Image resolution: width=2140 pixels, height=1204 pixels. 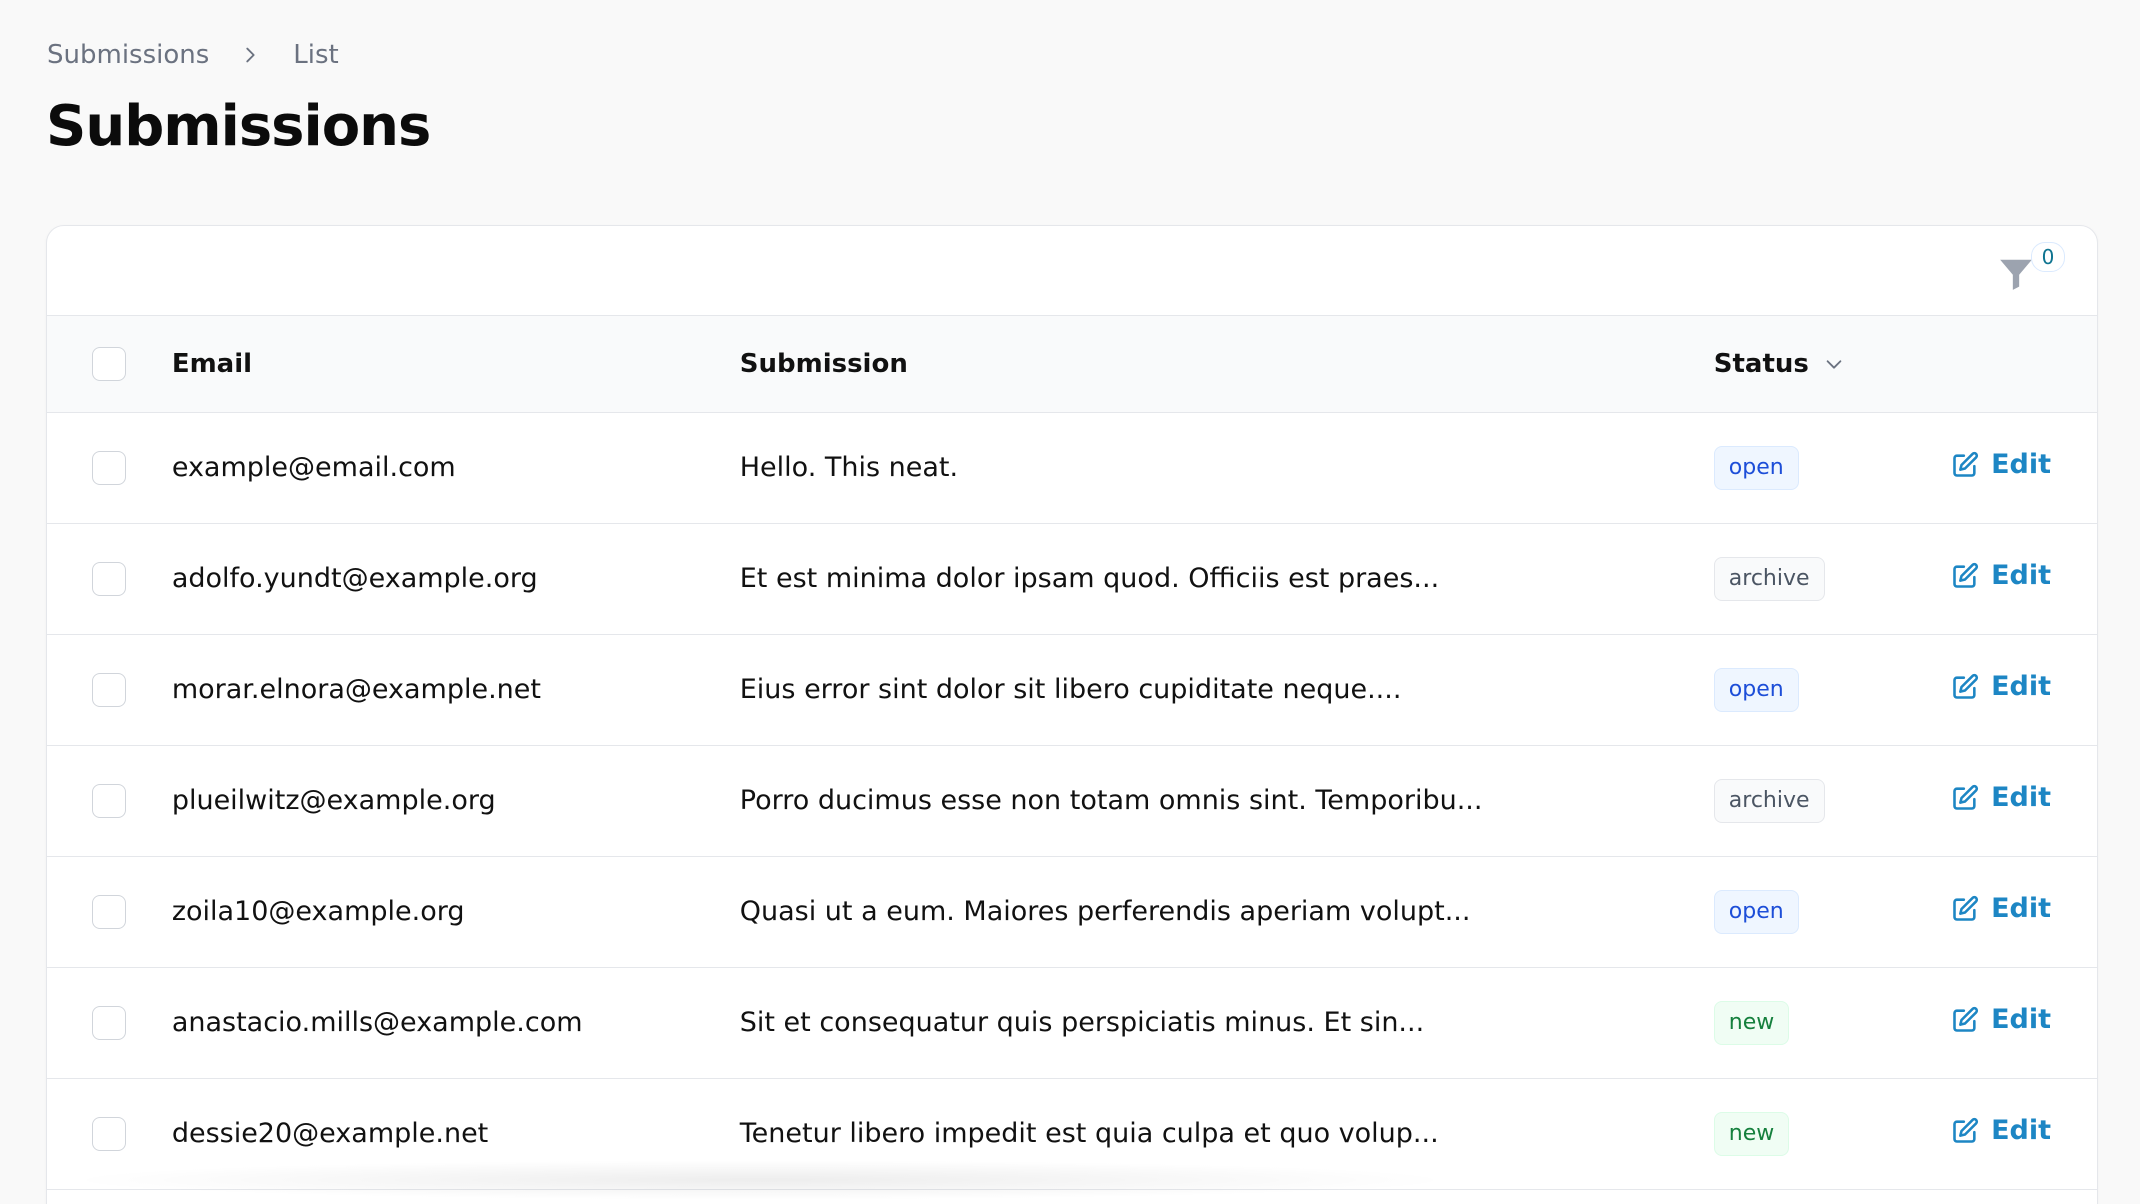 I want to click on column-header-submission: Submission, so click(x=1227, y=364).